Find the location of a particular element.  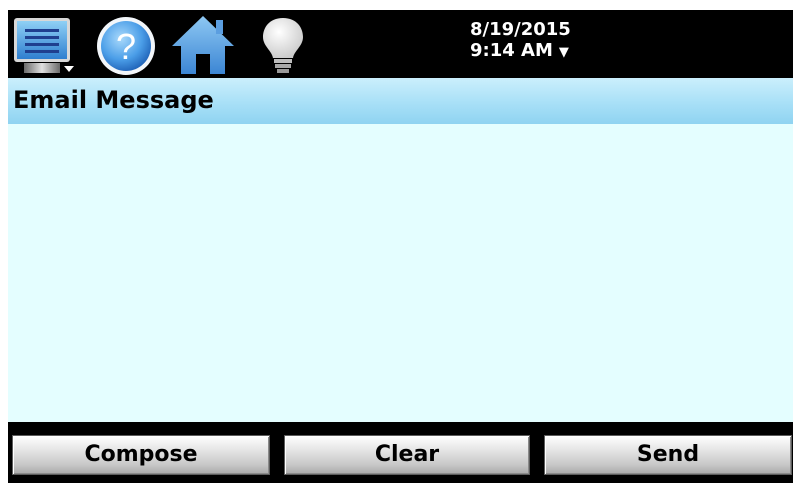

bottom-button-bar: Compose Clear Send is located at coordinates (400, 452).